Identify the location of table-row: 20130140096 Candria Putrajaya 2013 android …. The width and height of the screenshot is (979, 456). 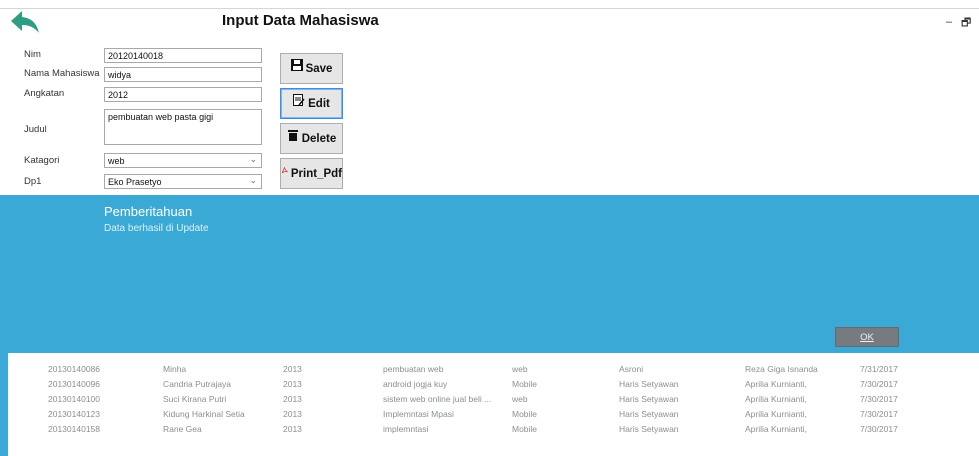
(498, 385).